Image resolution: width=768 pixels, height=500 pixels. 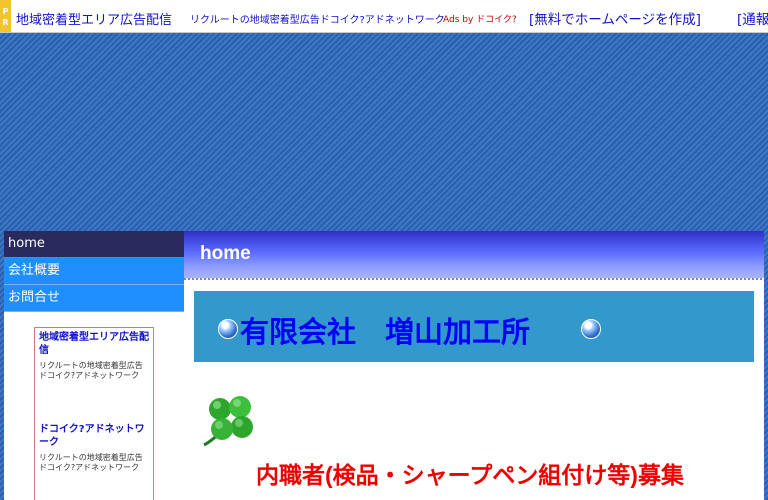 What do you see at coordinates (94, 244) in the screenshot?
I see `nav-item-home: home` at bounding box center [94, 244].